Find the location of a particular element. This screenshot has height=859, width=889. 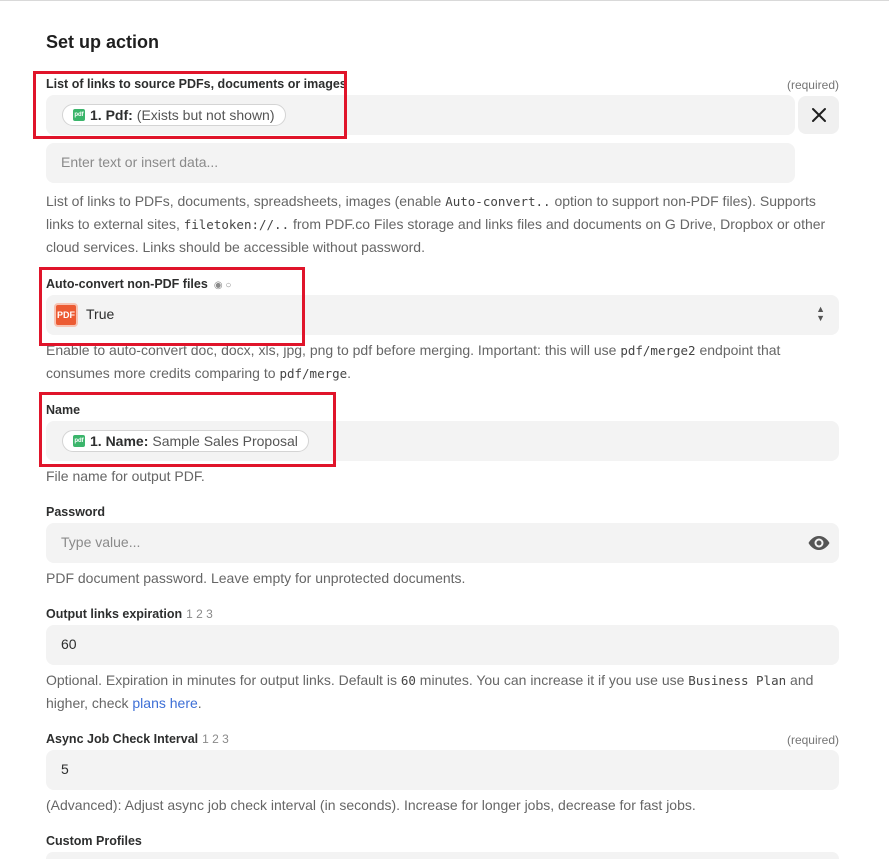

help-code: pdf/merge is located at coordinates (313, 373).